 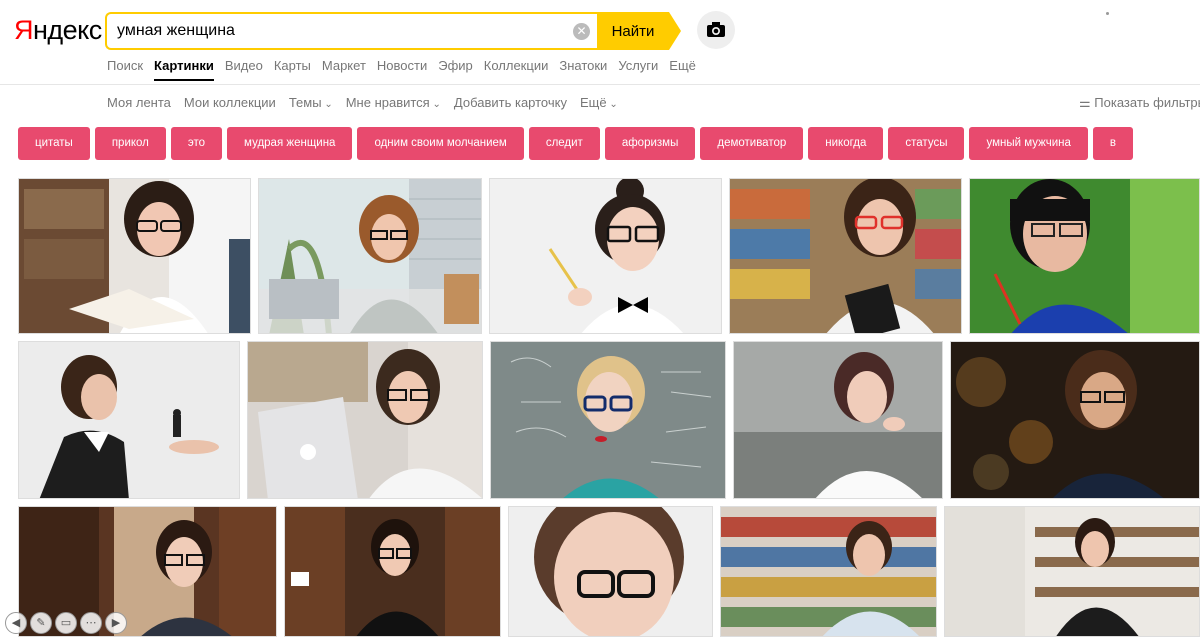 What do you see at coordinates (292, 65) in the screenshot?
I see `tab-maps: Карты` at bounding box center [292, 65].